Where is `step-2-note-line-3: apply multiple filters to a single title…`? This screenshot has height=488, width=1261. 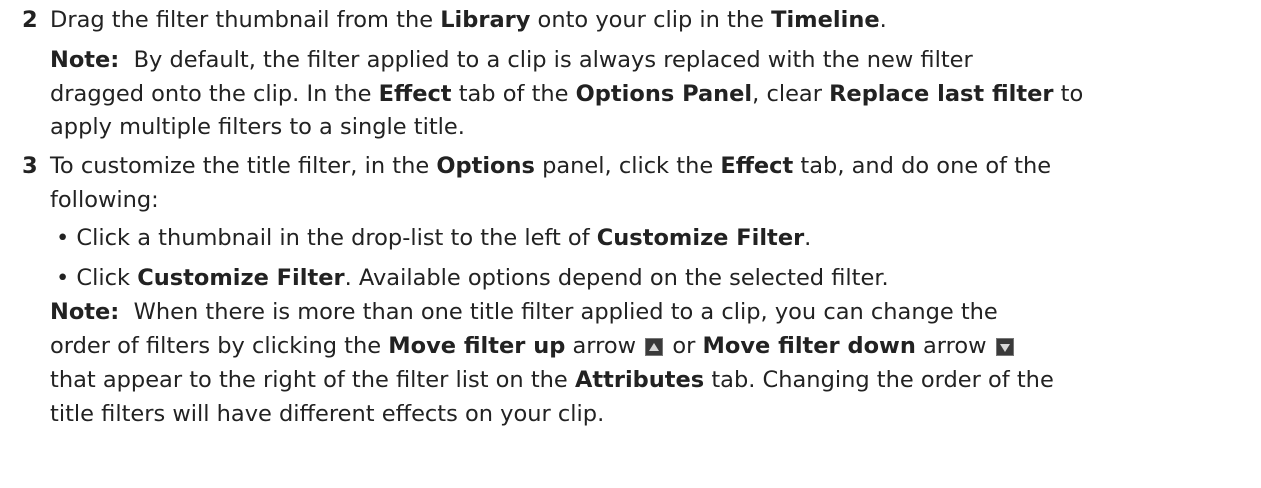 step-2-note-line-3: apply multiple filters to a single title… is located at coordinates (257, 127).